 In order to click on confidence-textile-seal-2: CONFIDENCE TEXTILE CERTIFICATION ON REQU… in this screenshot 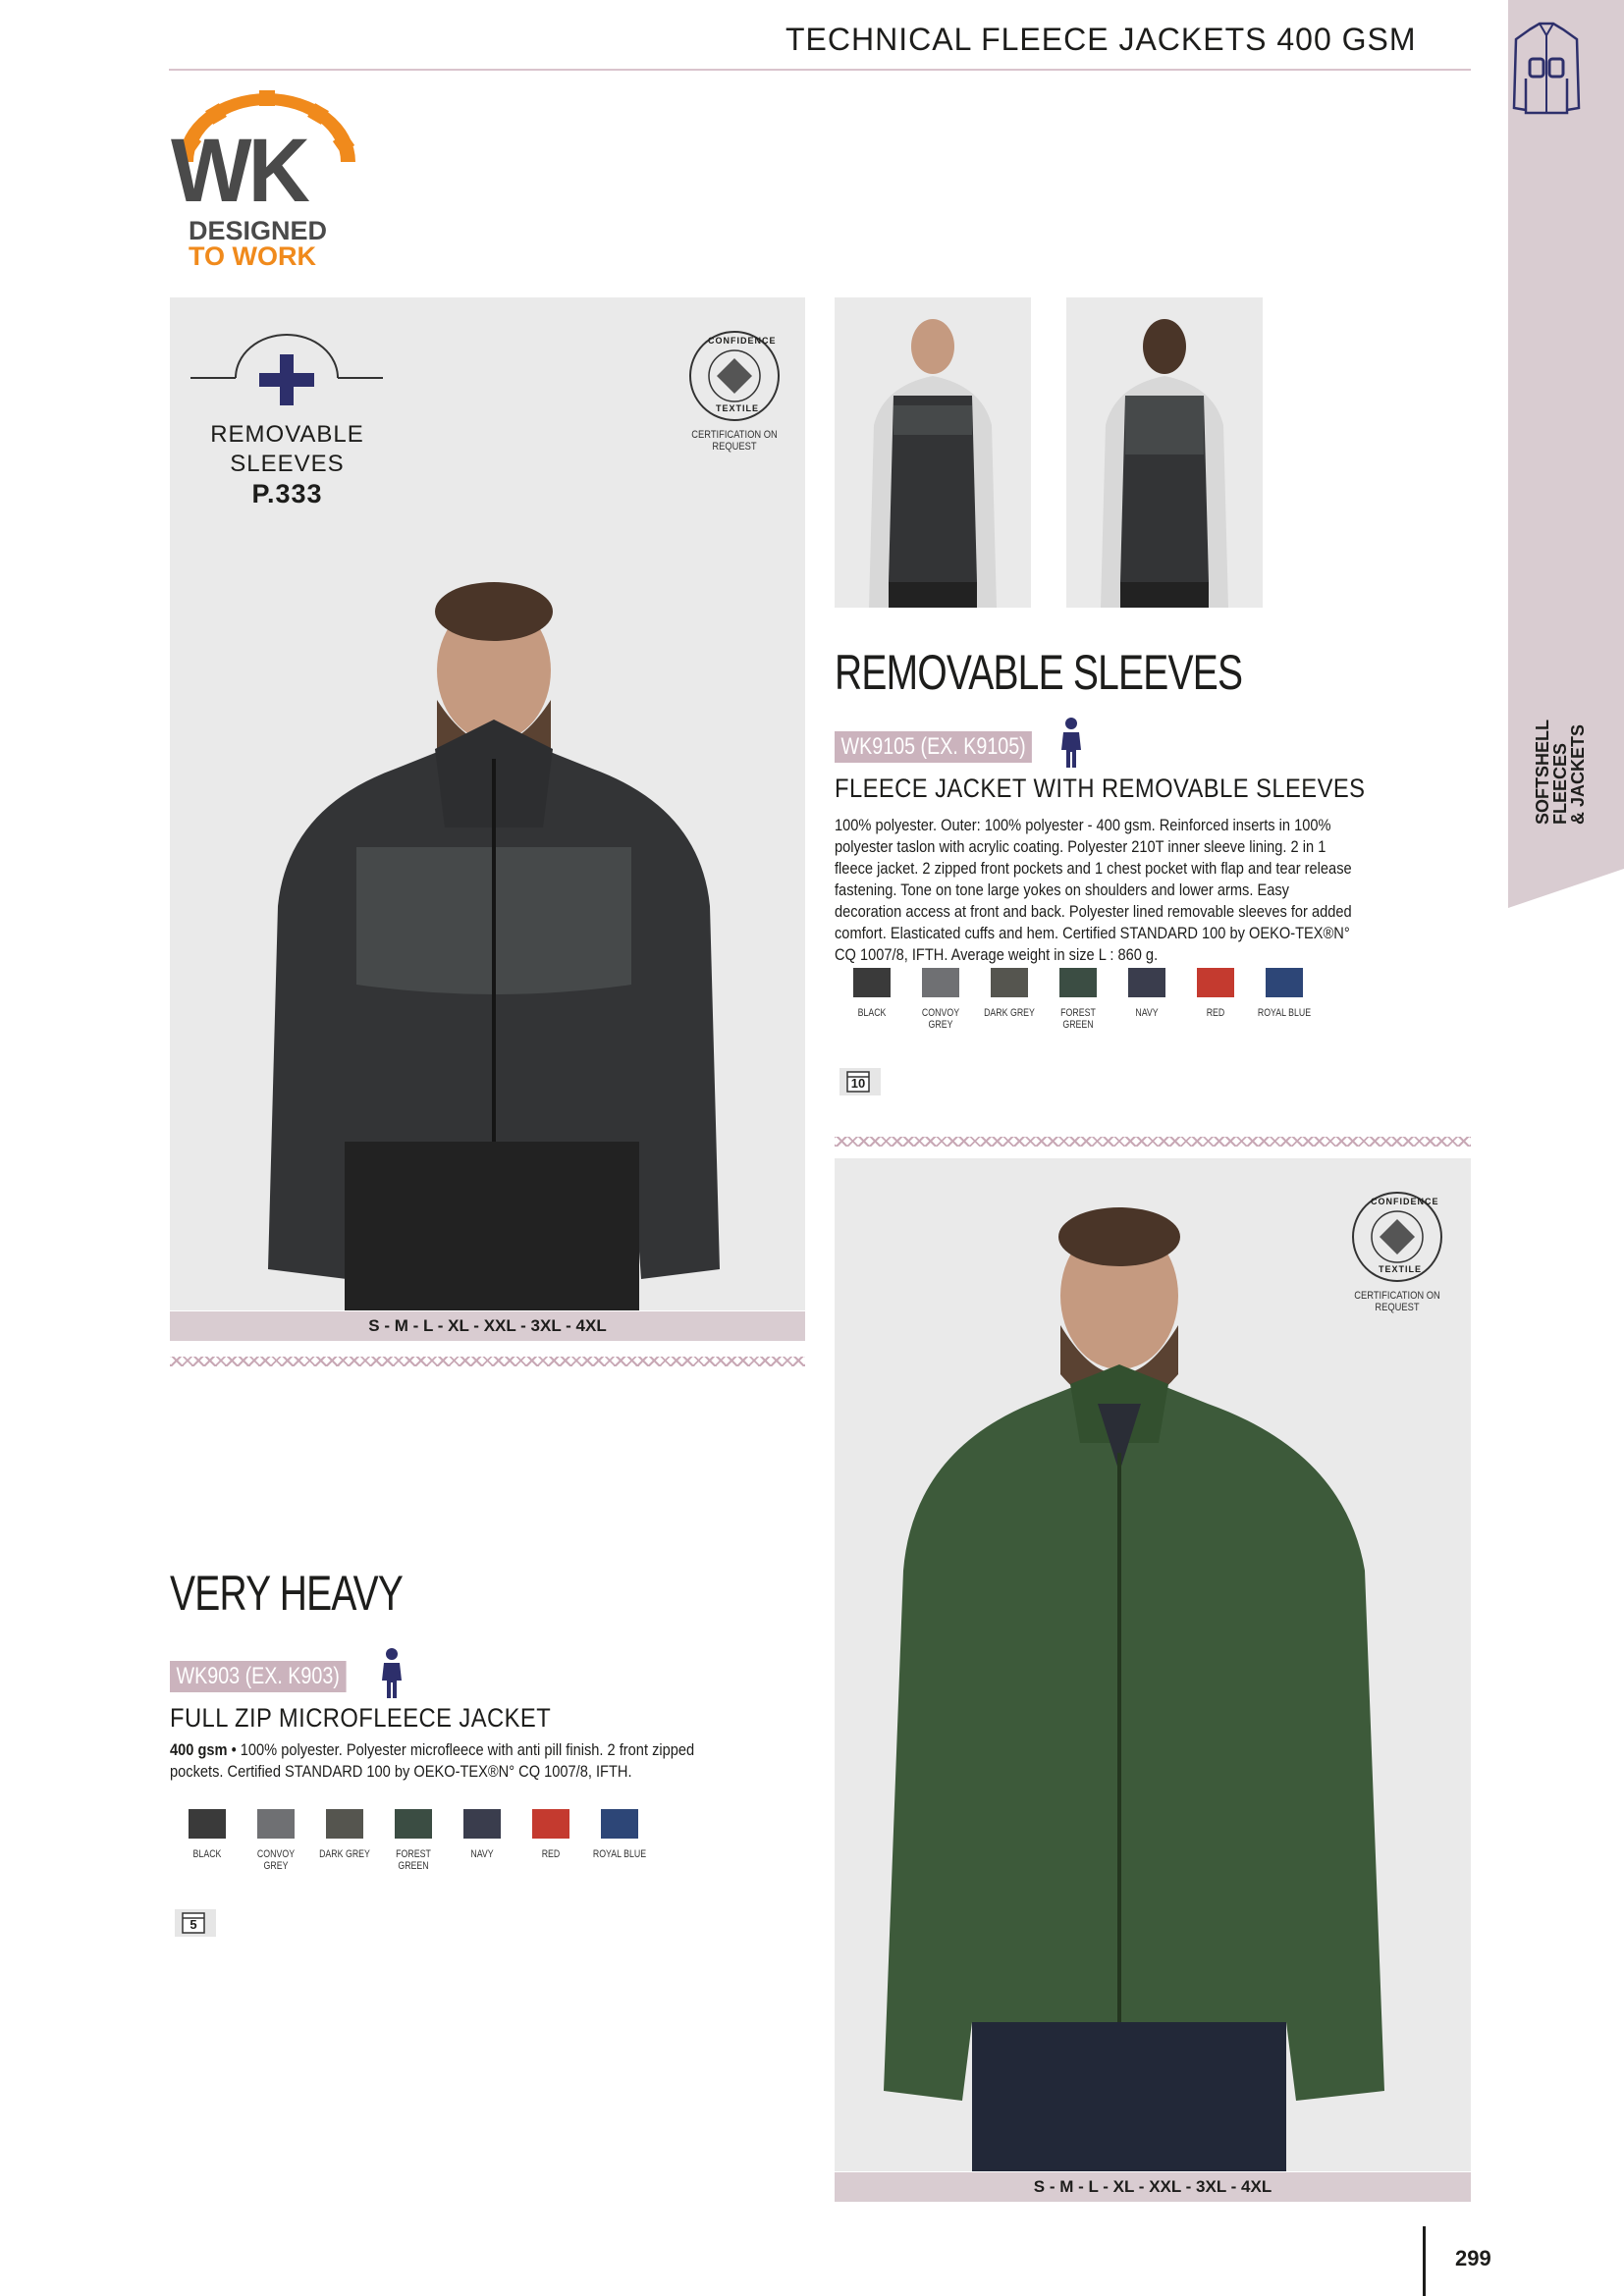, I will do `click(1397, 1256)`.